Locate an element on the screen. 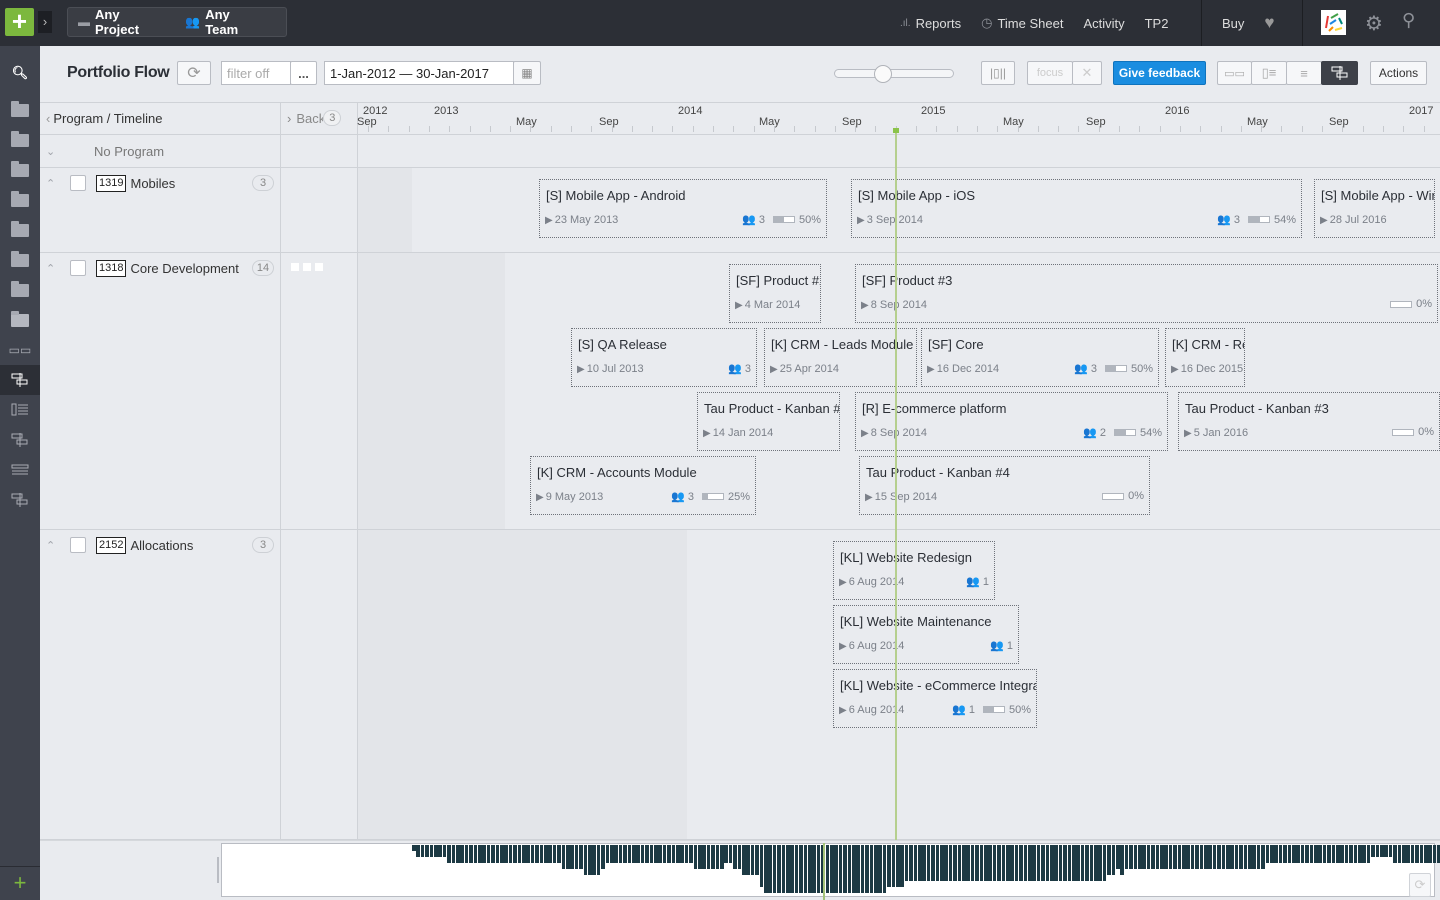 This screenshot has width=1440, height=900. work-item-card: [S] Mobile App - iOS 3 Sep 2014 👥3 54% is located at coordinates (1076, 208).